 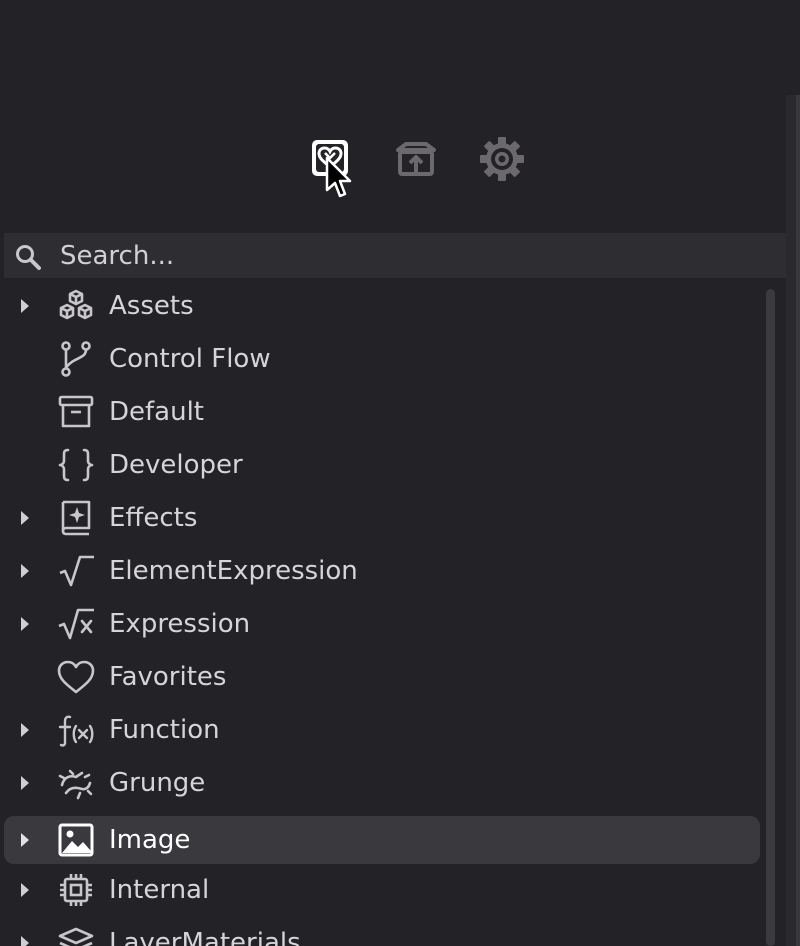 I want to click on tree-item-default: Default, so click(x=382, y=412).